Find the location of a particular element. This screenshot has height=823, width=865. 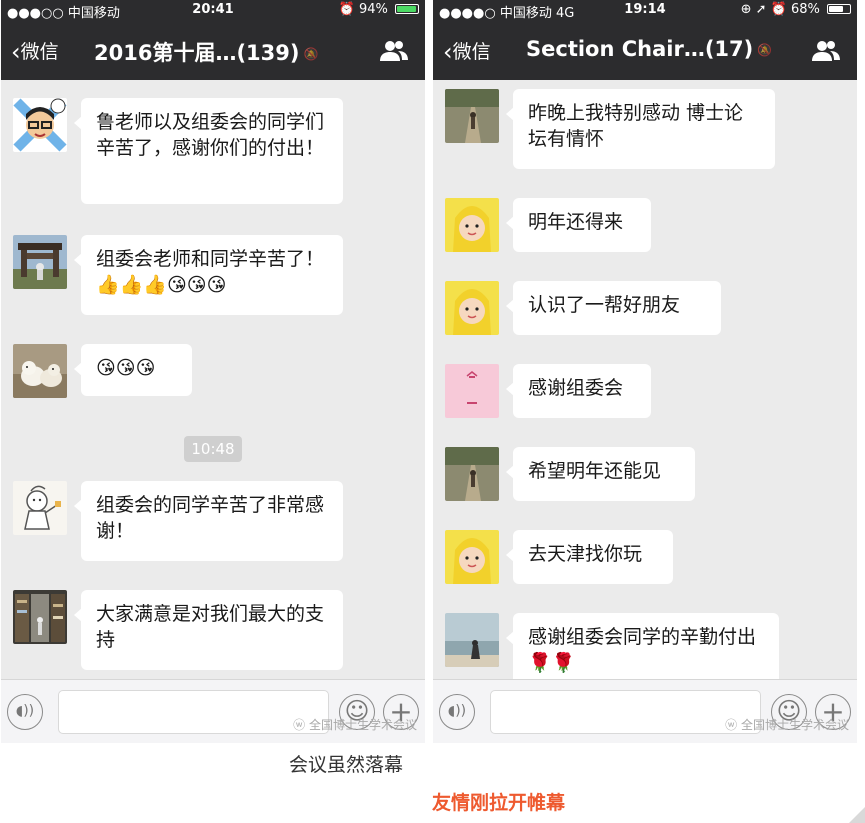

timestamp-divider: 10:48 is located at coordinates (213, 449).